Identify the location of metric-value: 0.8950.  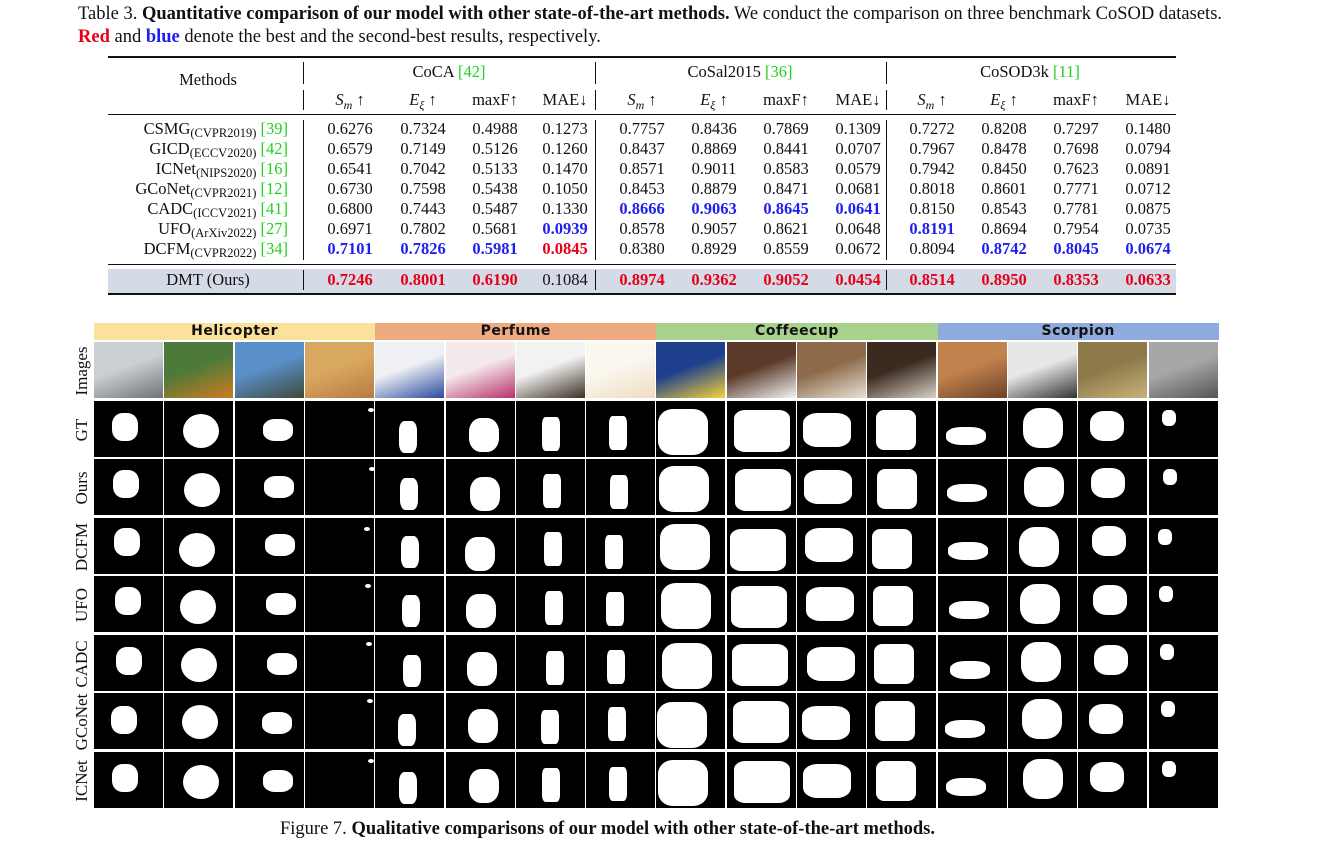
(1004, 279).